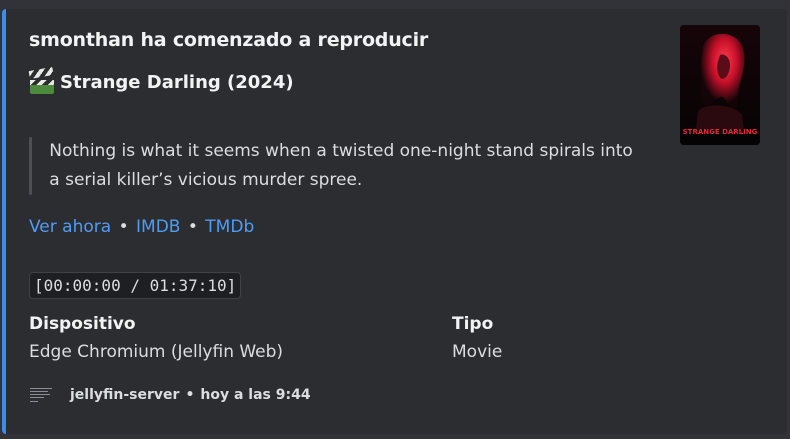 This screenshot has width=790, height=439. Describe the element at coordinates (720, 132) in the screenshot. I see `poster-title-text: STRANGE DARLING` at that location.